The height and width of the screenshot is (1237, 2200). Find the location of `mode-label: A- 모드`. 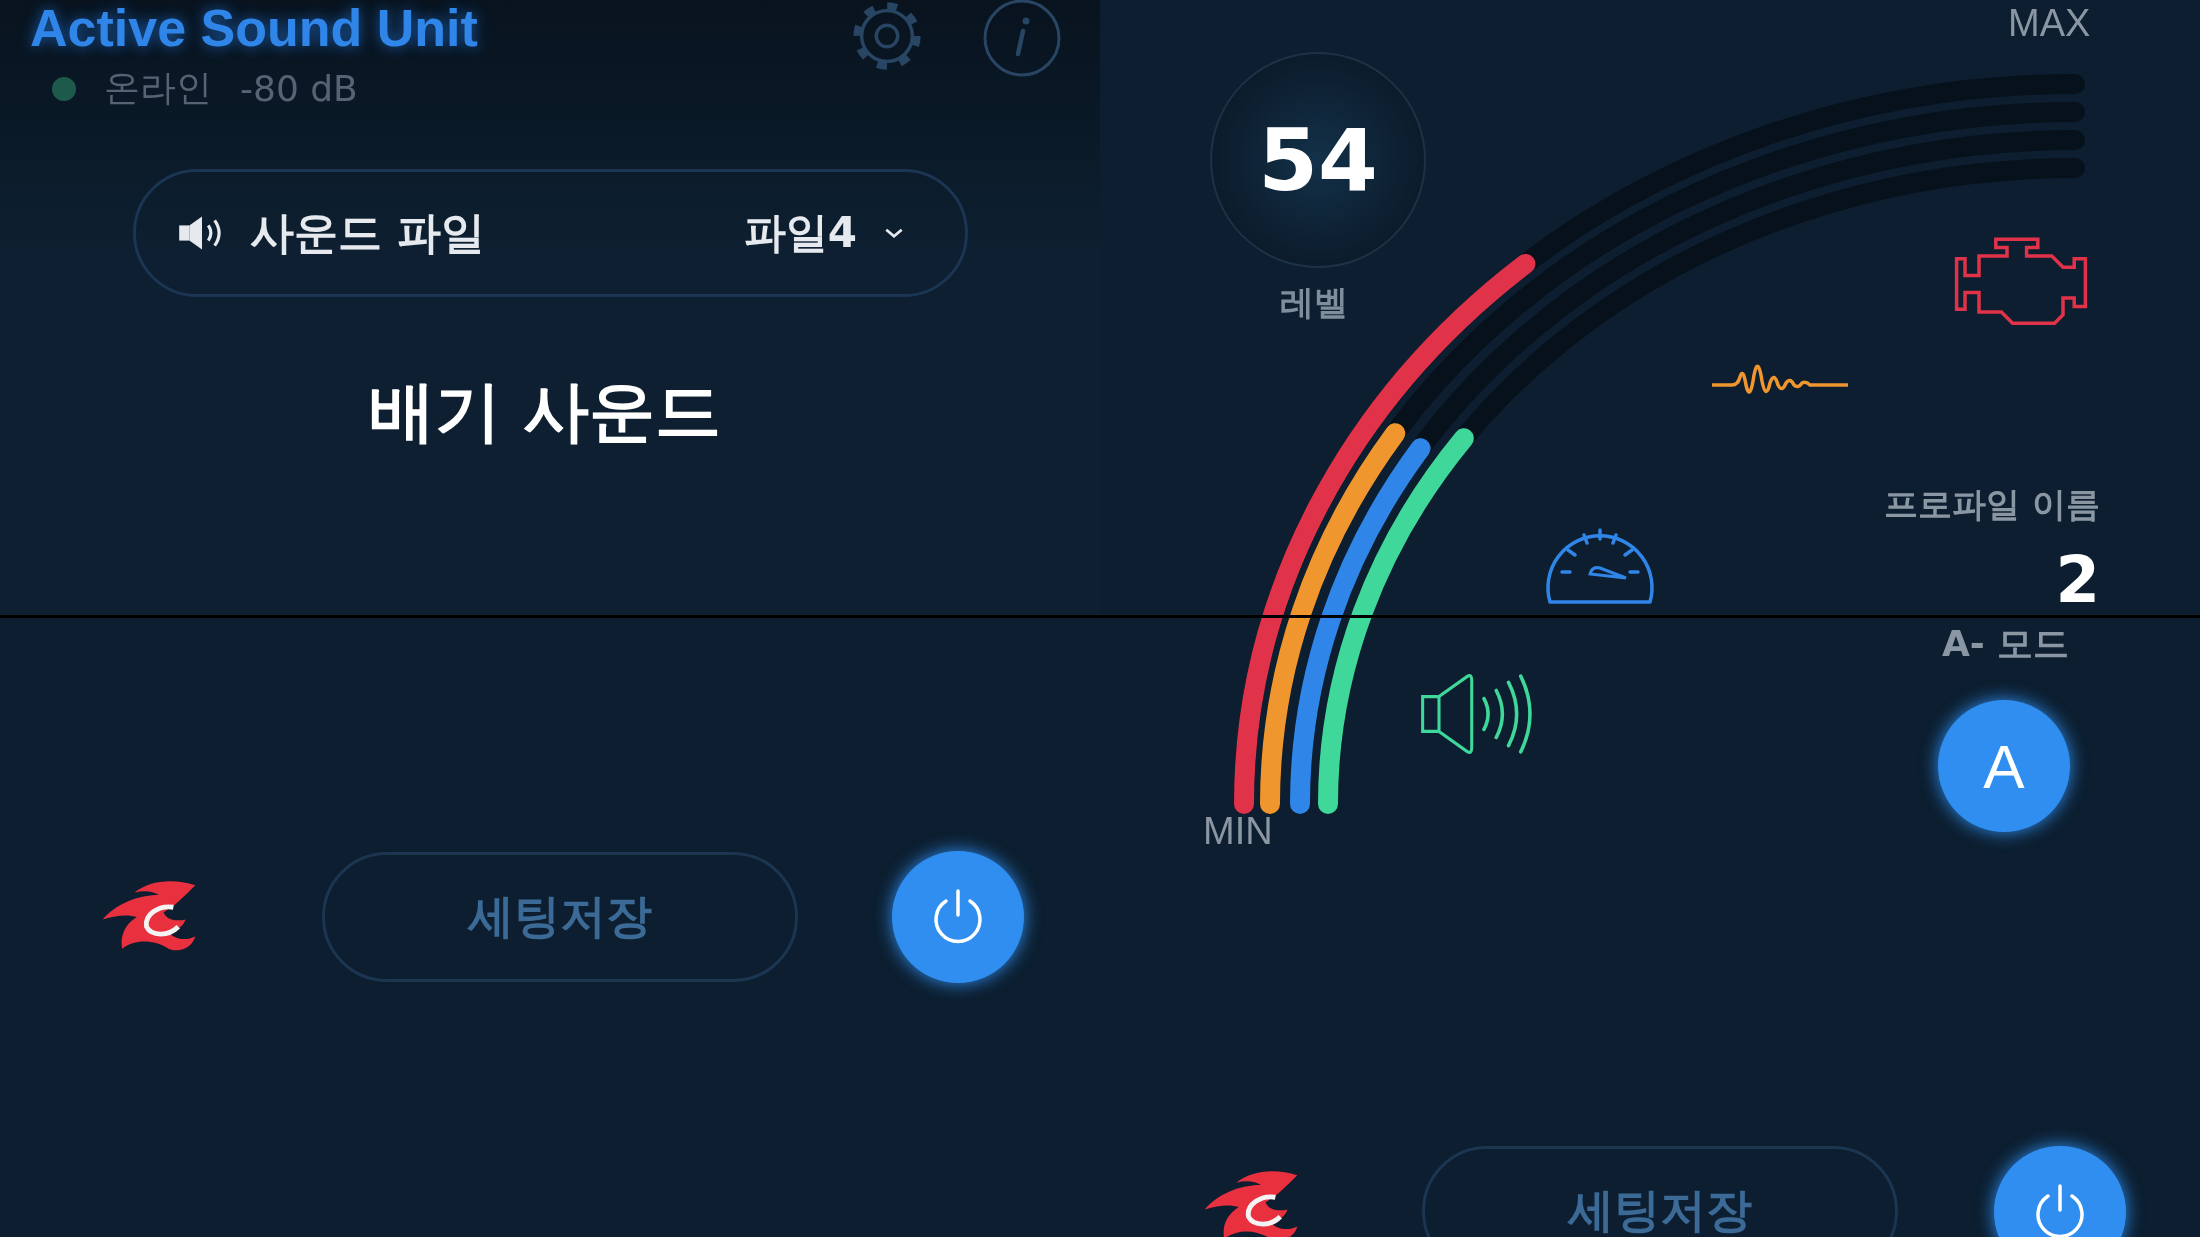

mode-label: A- 모드 is located at coordinates (2006, 644).